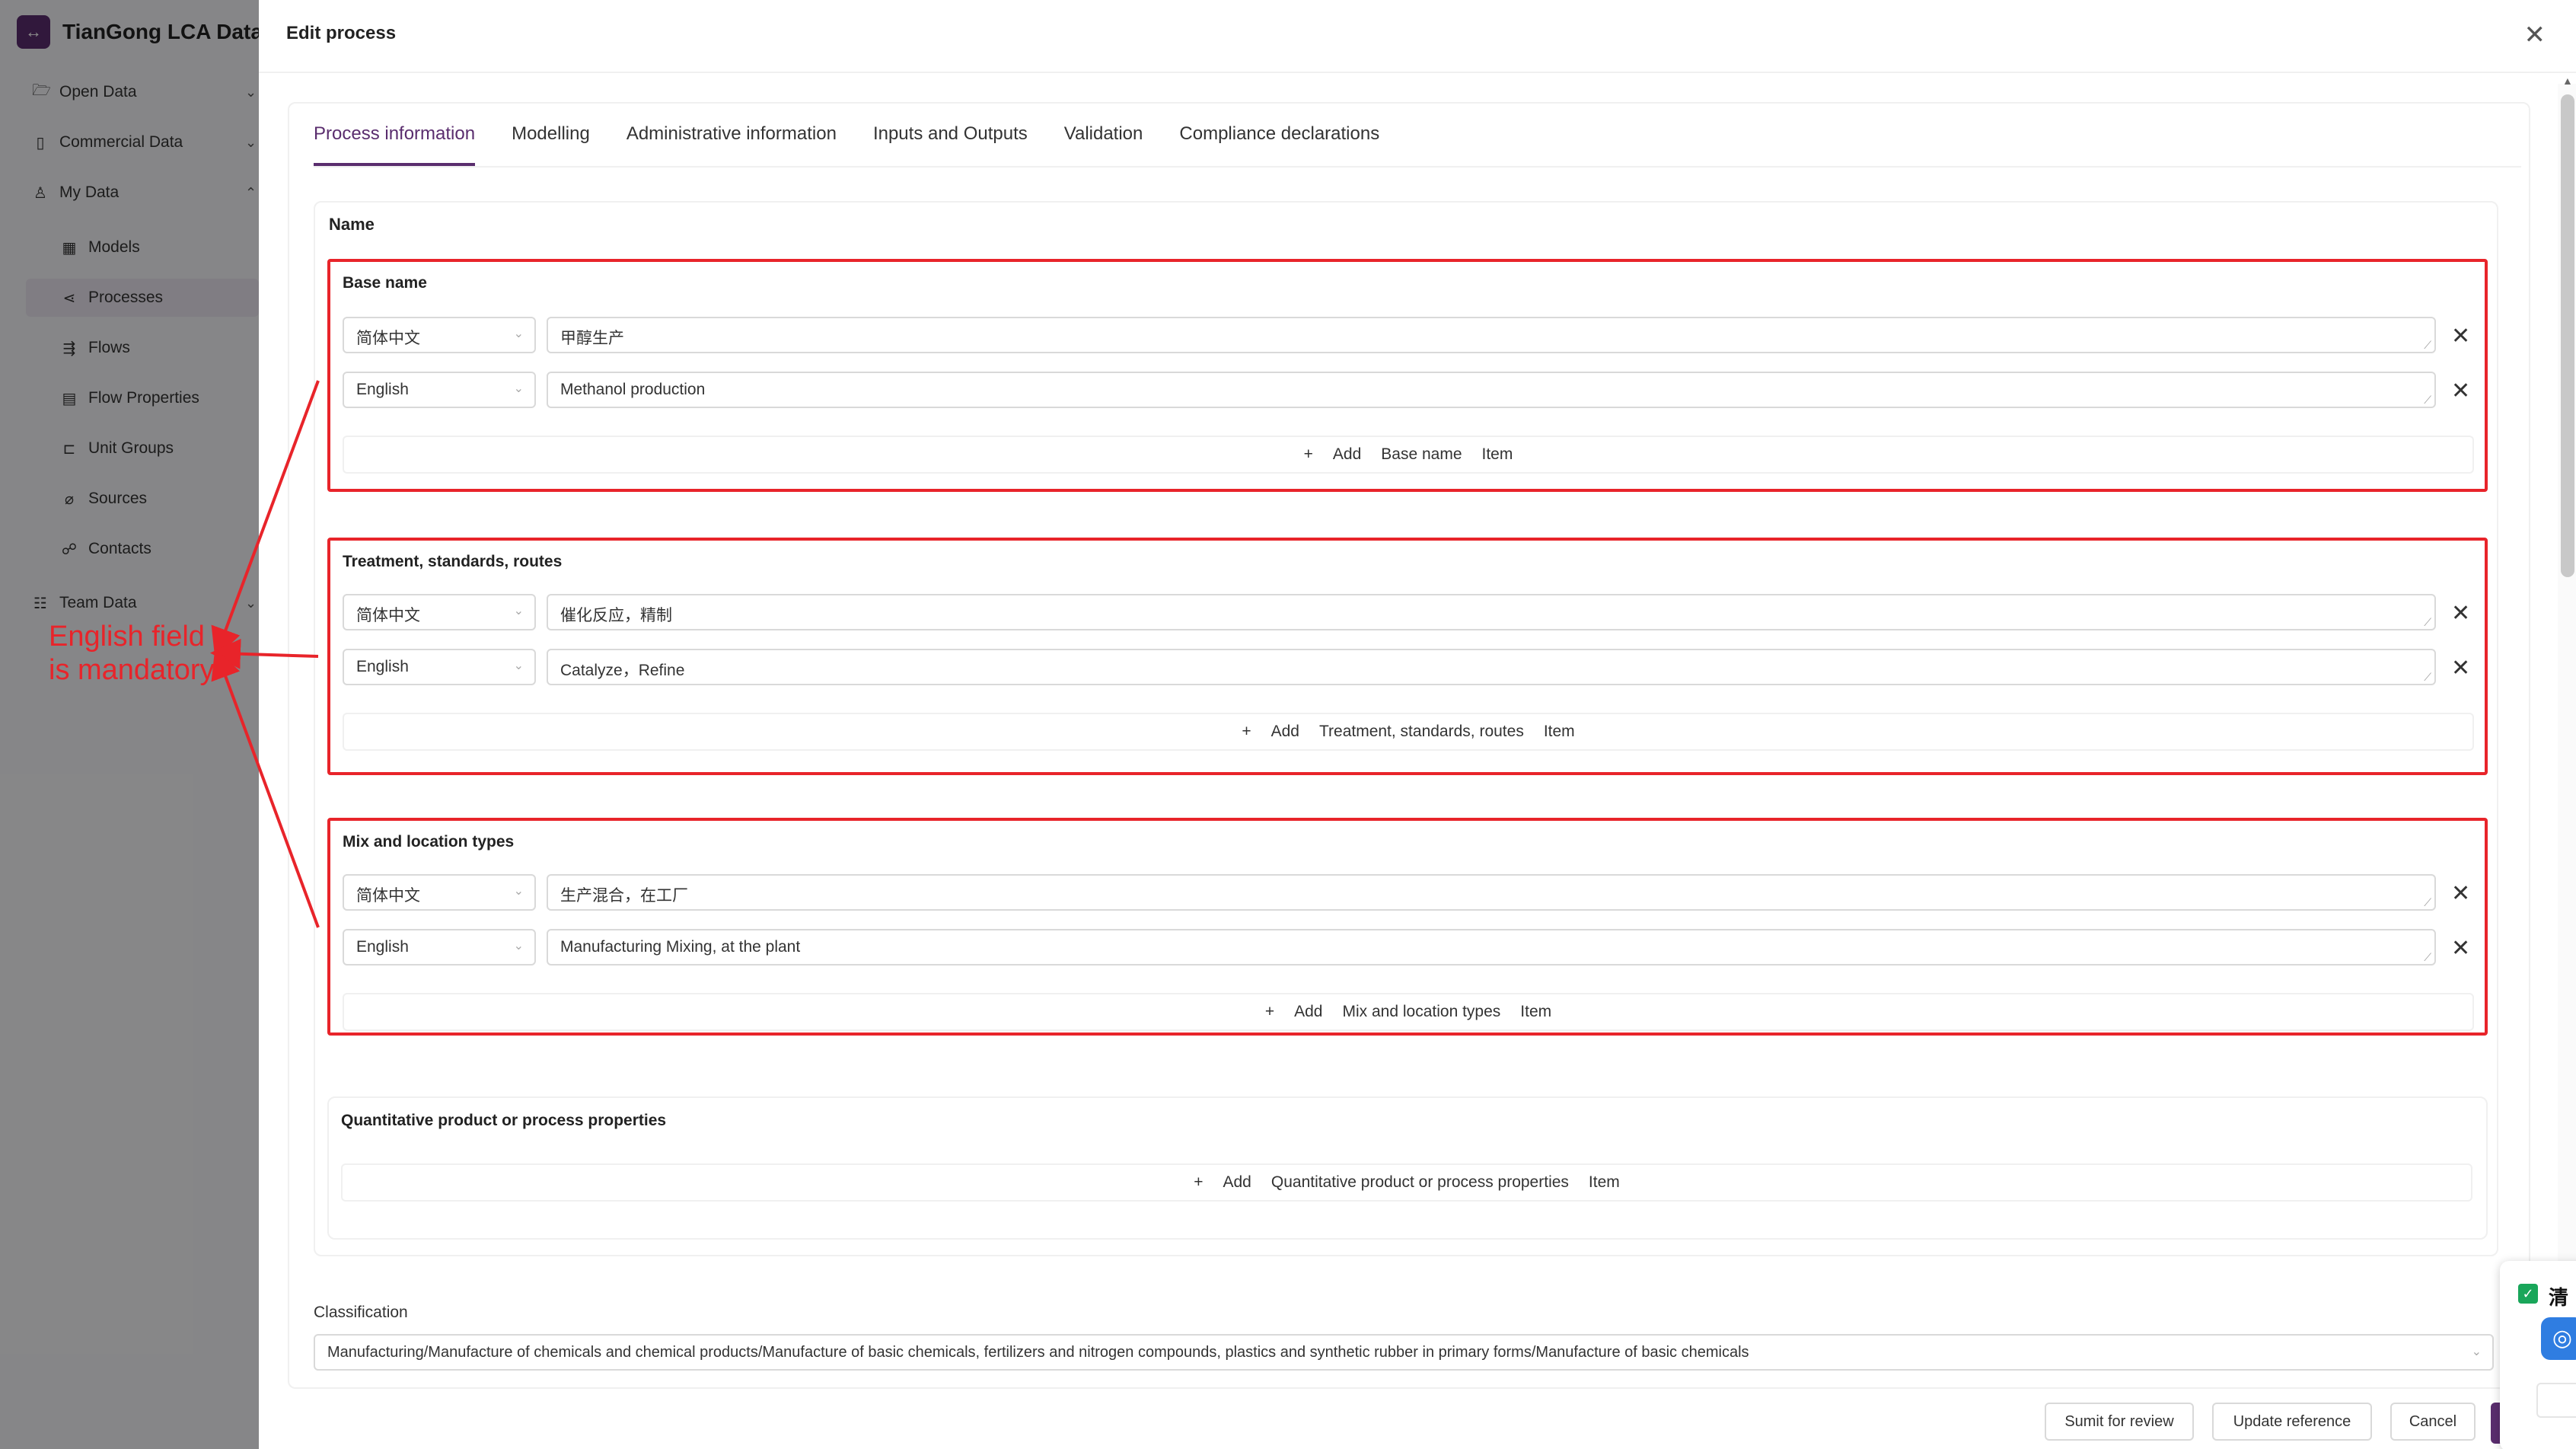  What do you see at coordinates (118, 448) in the screenshot?
I see `sidebar-item-unit-groups: ⊏ Unit Groups` at bounding box center [118, 448].